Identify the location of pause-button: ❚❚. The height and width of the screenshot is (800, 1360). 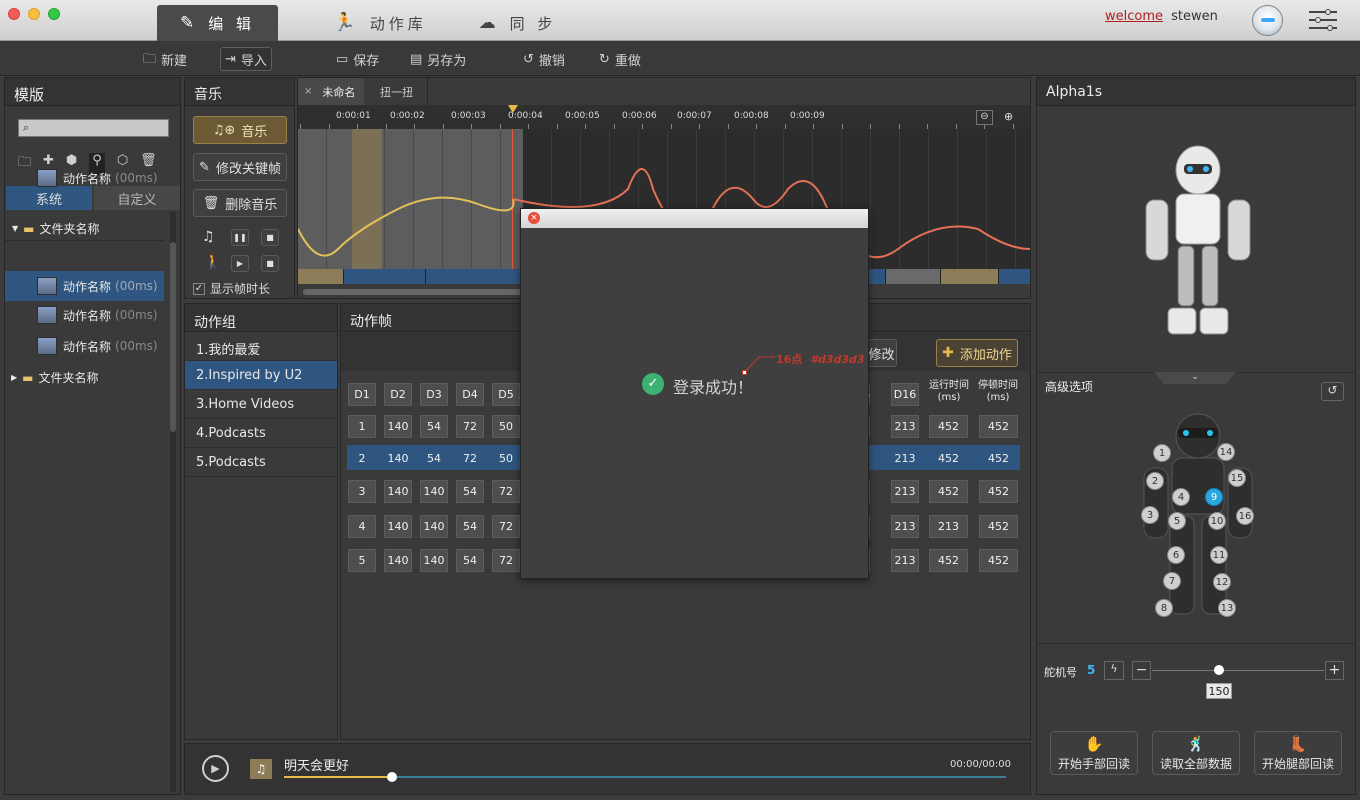
(240, 237).